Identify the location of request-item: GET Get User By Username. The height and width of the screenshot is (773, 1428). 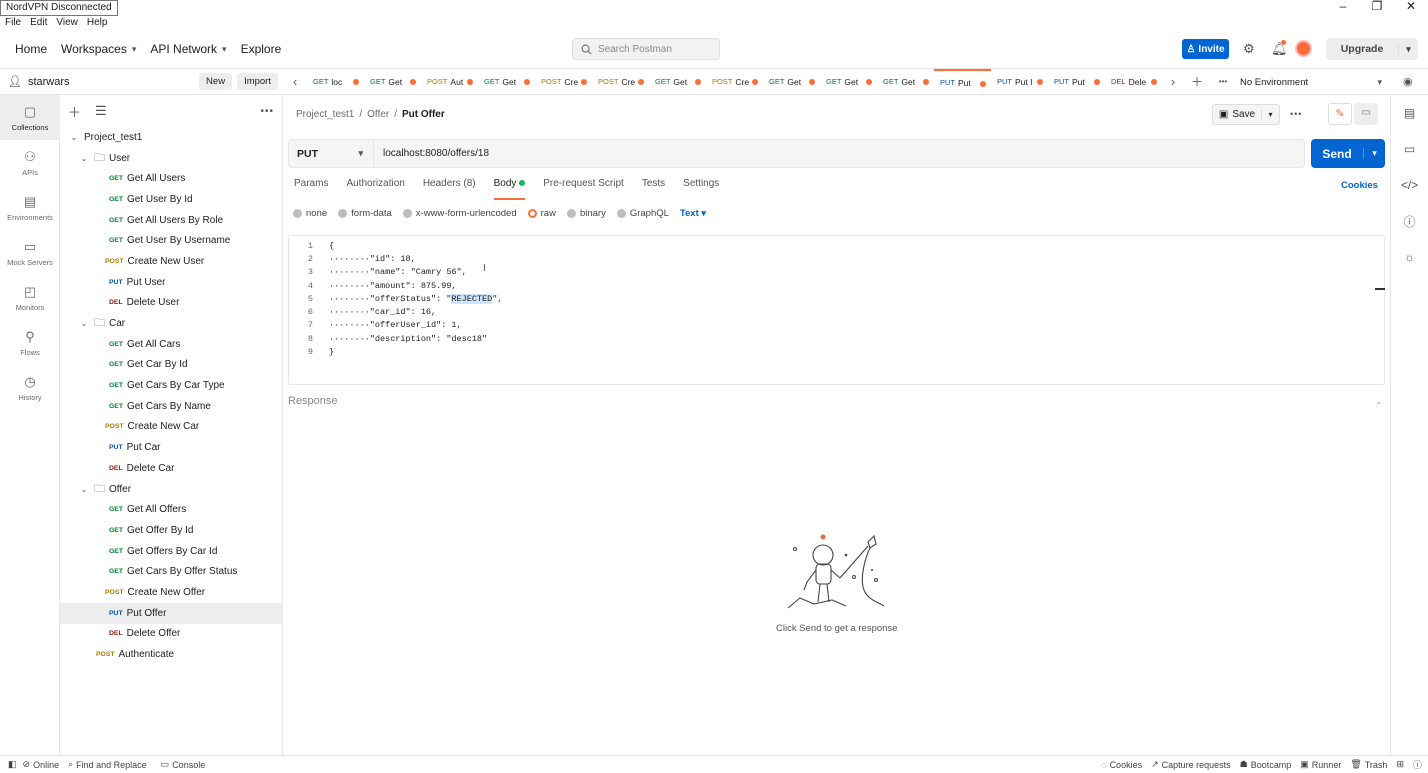
(171, 240).